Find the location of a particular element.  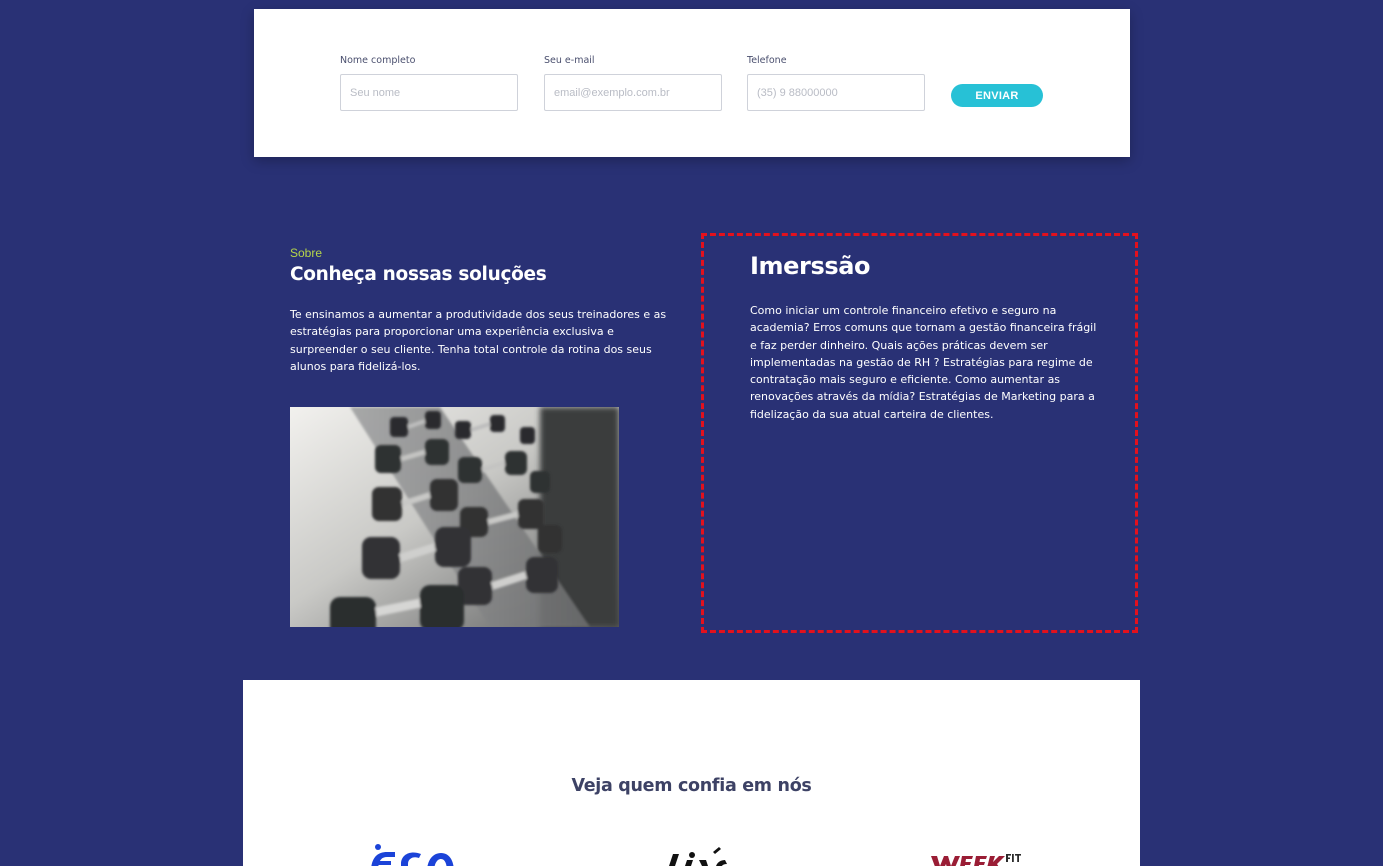

dumbbell-rack-photo is located at coordinates (454, 517).